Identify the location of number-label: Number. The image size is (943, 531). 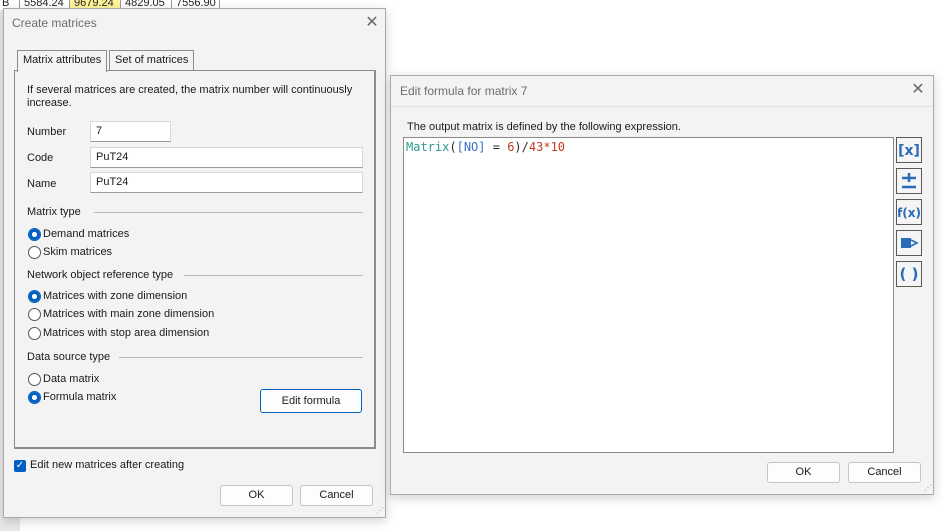
(47, 132).